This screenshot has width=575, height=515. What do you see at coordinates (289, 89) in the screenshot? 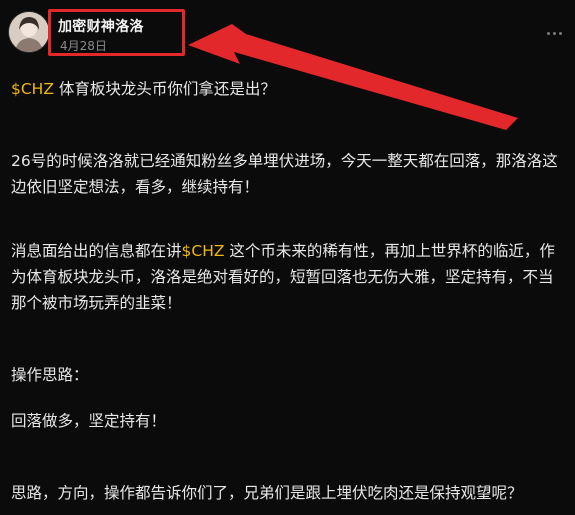
I see `post-paragraph-1: $CHZ 体育板块龙头币你们拿还是出？` at bounding box center [289, 89].